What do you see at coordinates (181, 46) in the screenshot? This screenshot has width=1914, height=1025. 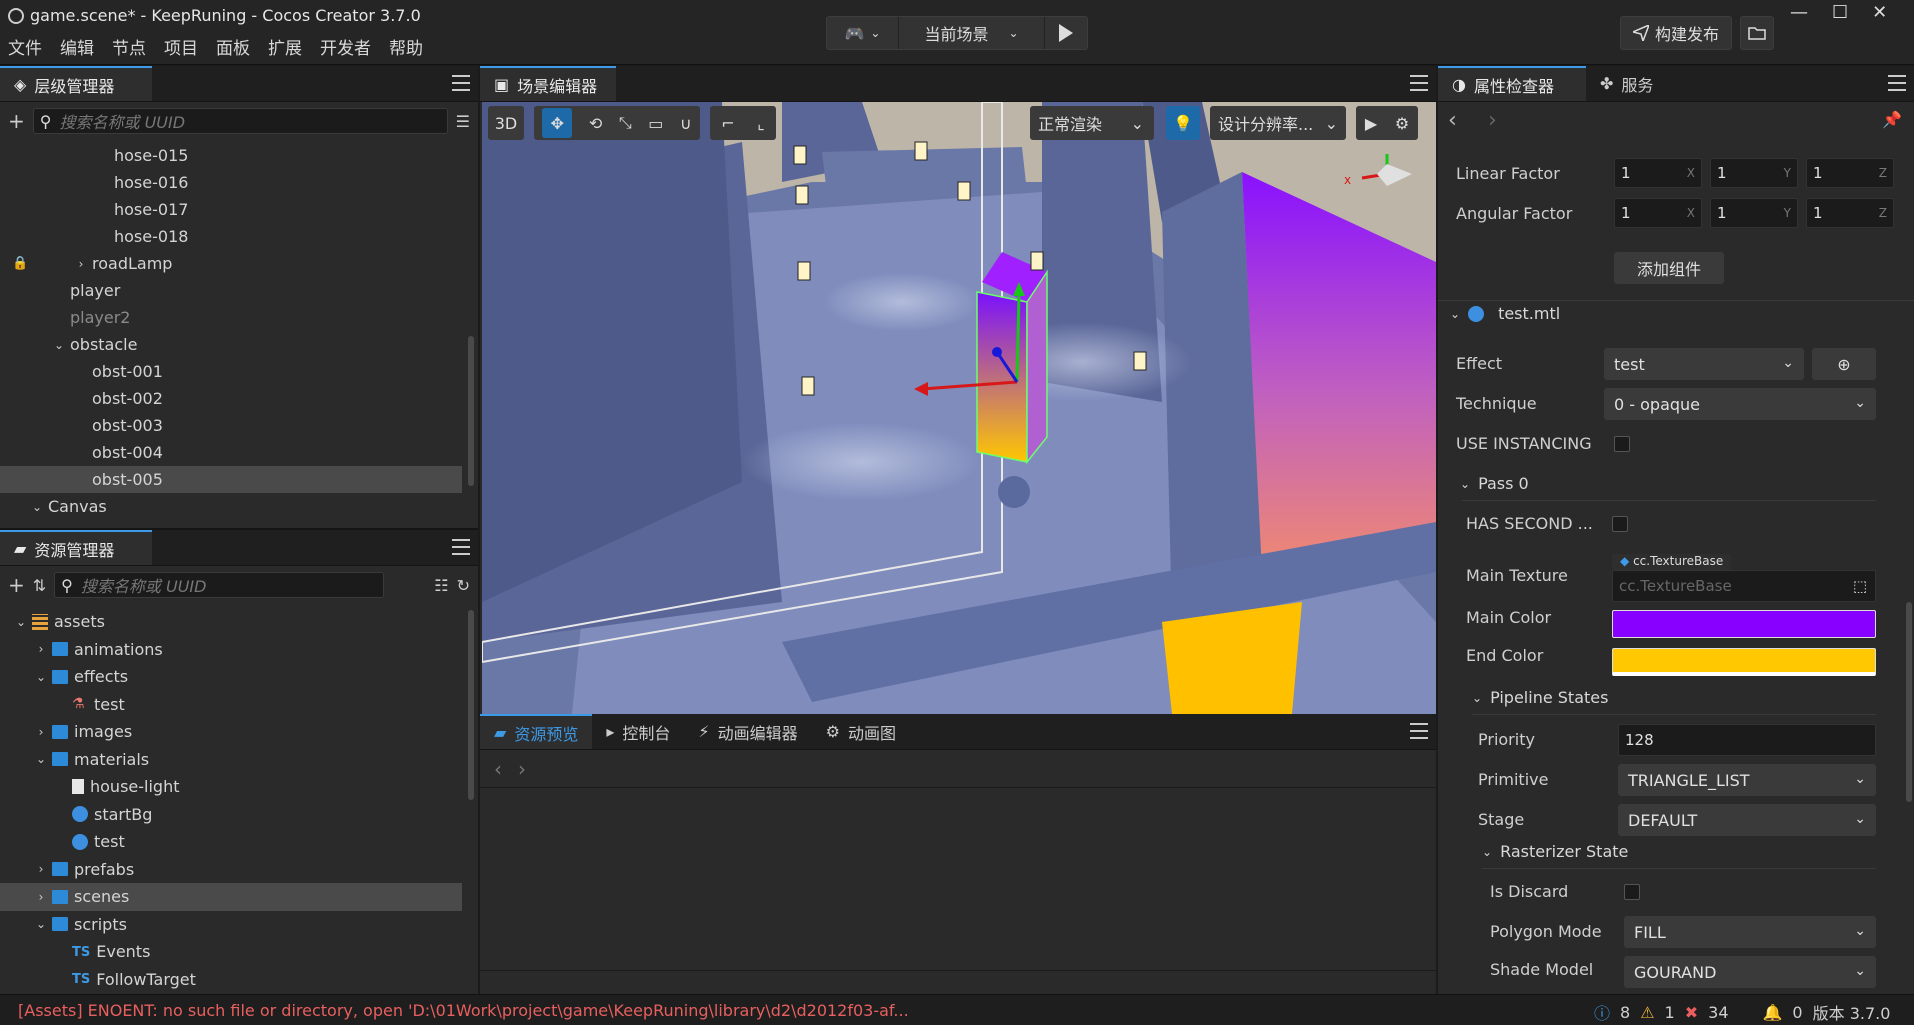 I see `menu-item: 项目` at bounding box center [181, 46].